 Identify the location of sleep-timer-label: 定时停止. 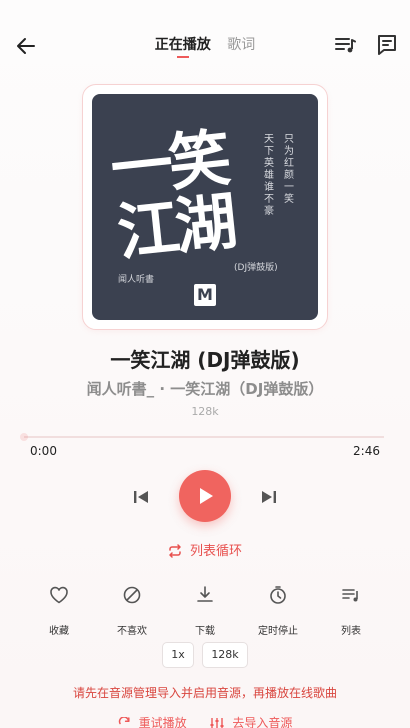
(278, 631).